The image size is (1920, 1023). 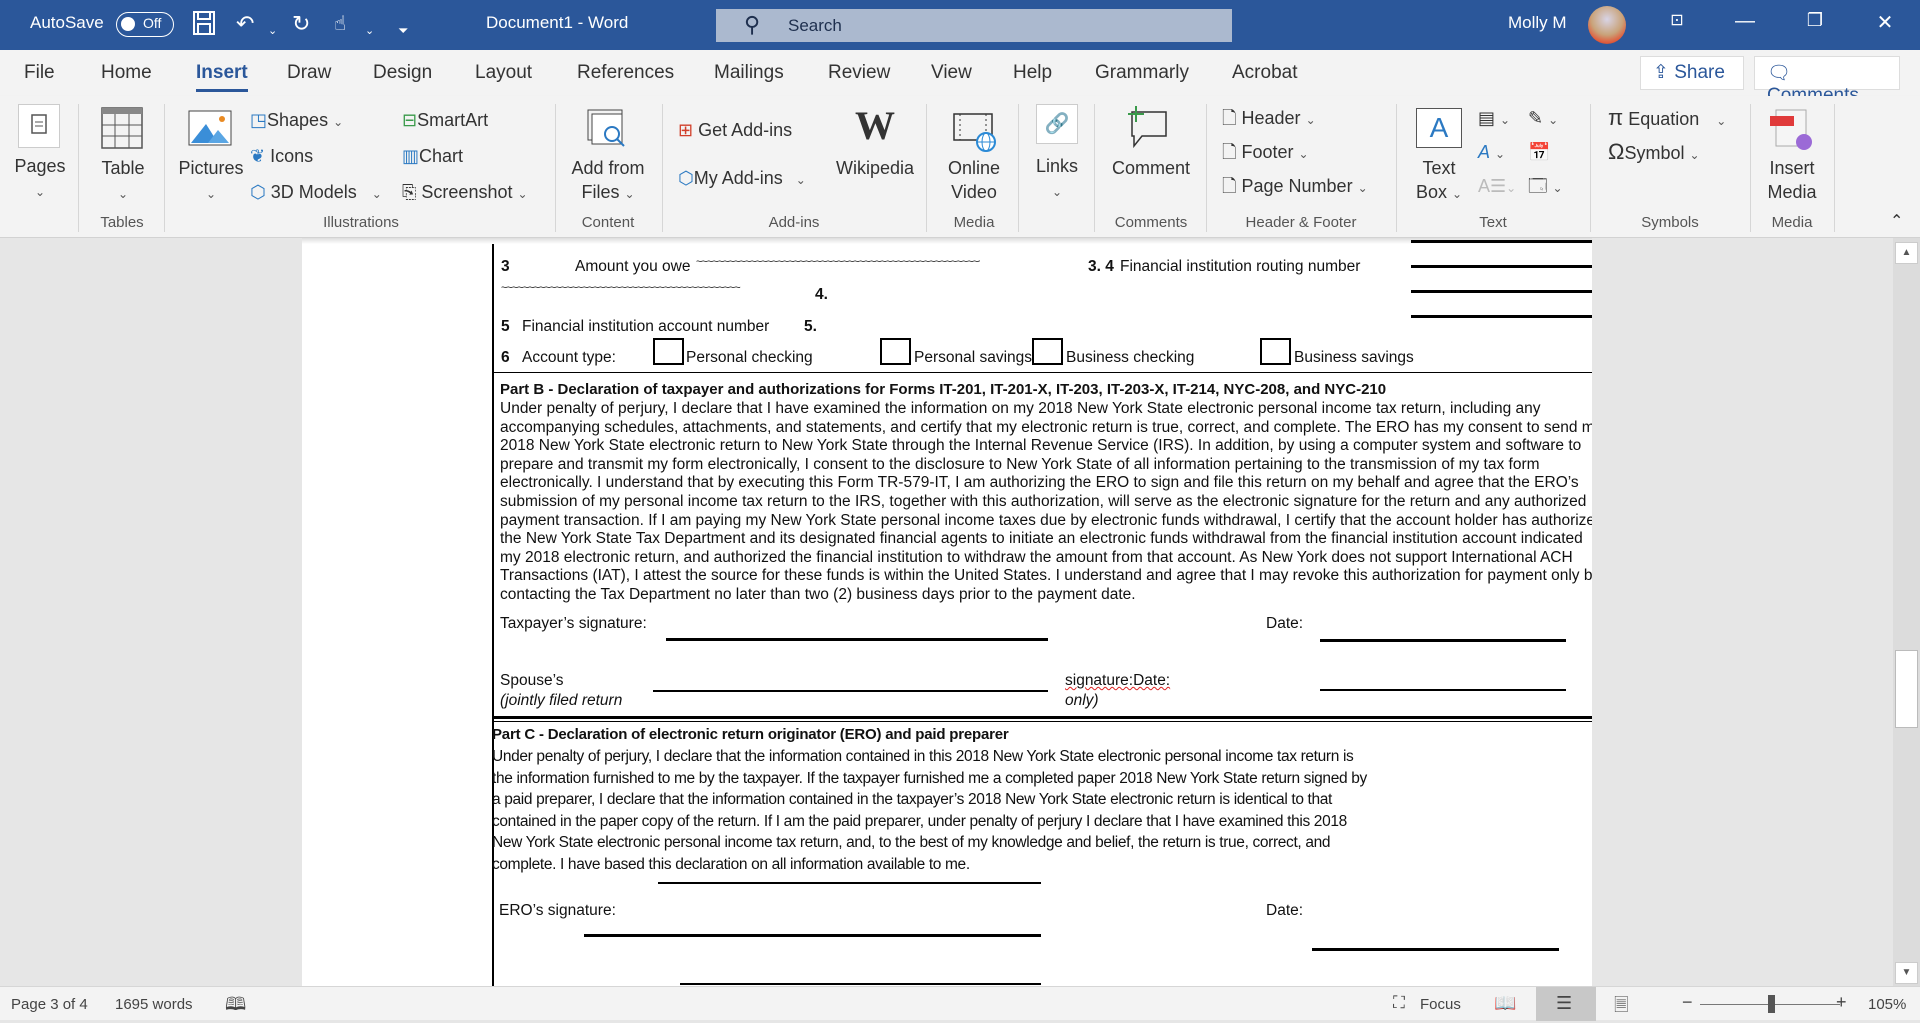 I want to click on shapes-button: ◳Shapes ⌄, so click(x=296, y=121).